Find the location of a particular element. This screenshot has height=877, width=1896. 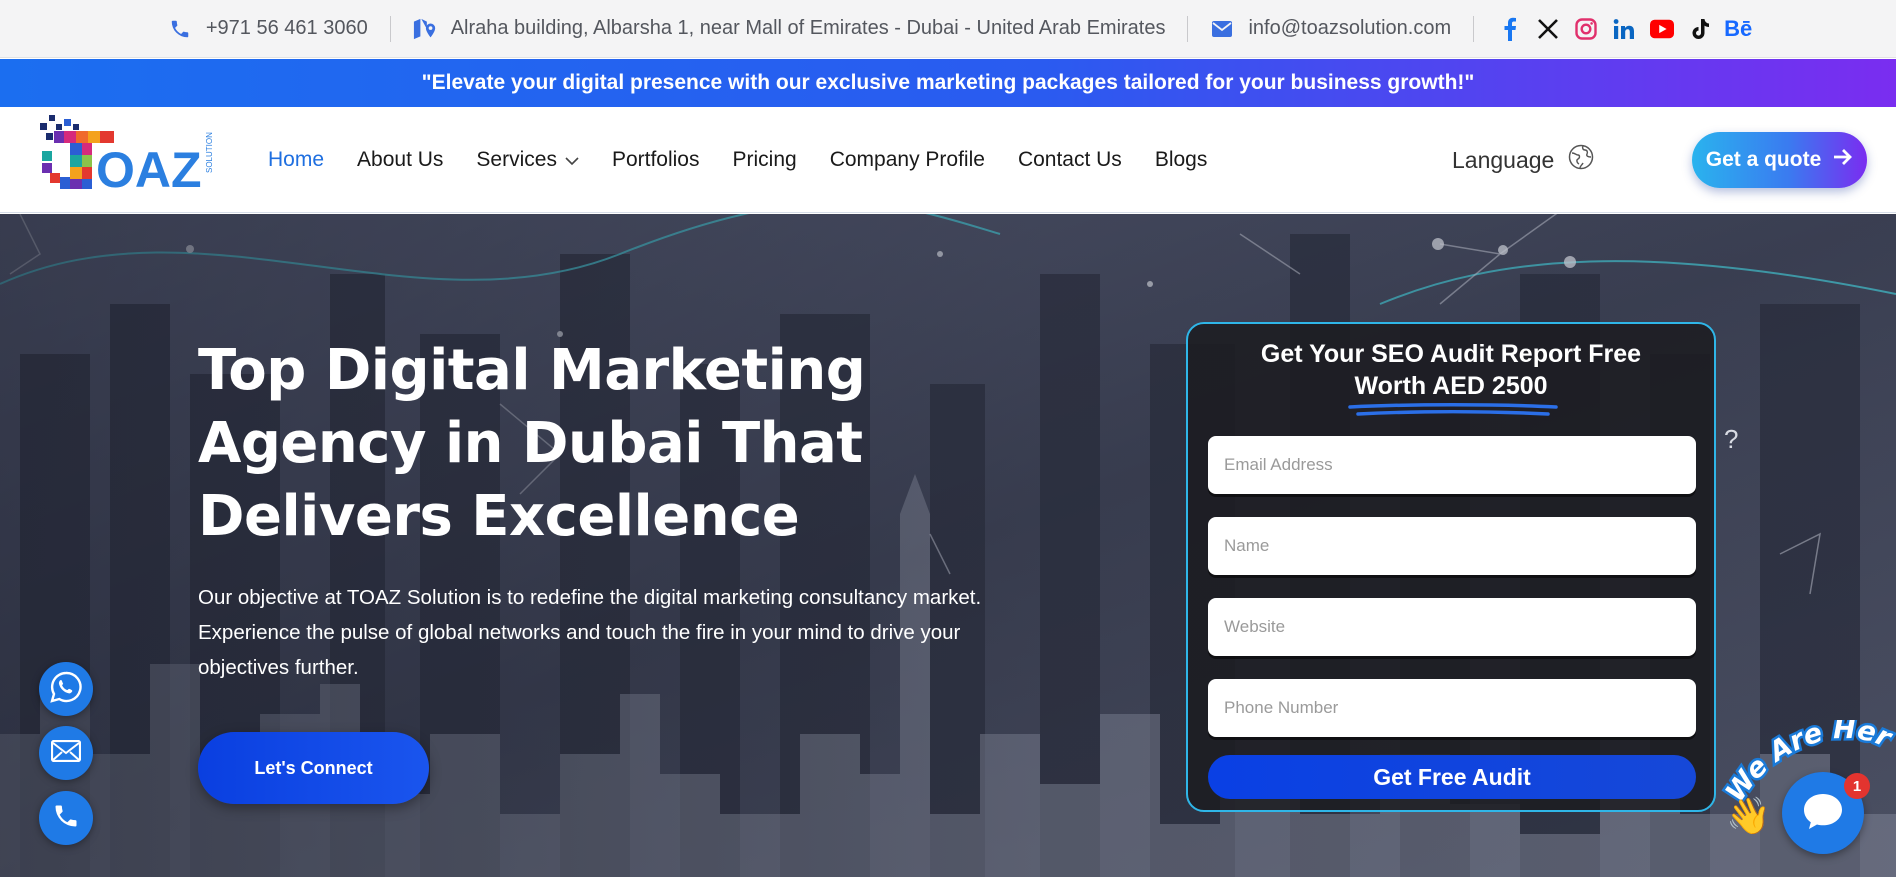

website-field: Website is located at coordinates (1452, 627).